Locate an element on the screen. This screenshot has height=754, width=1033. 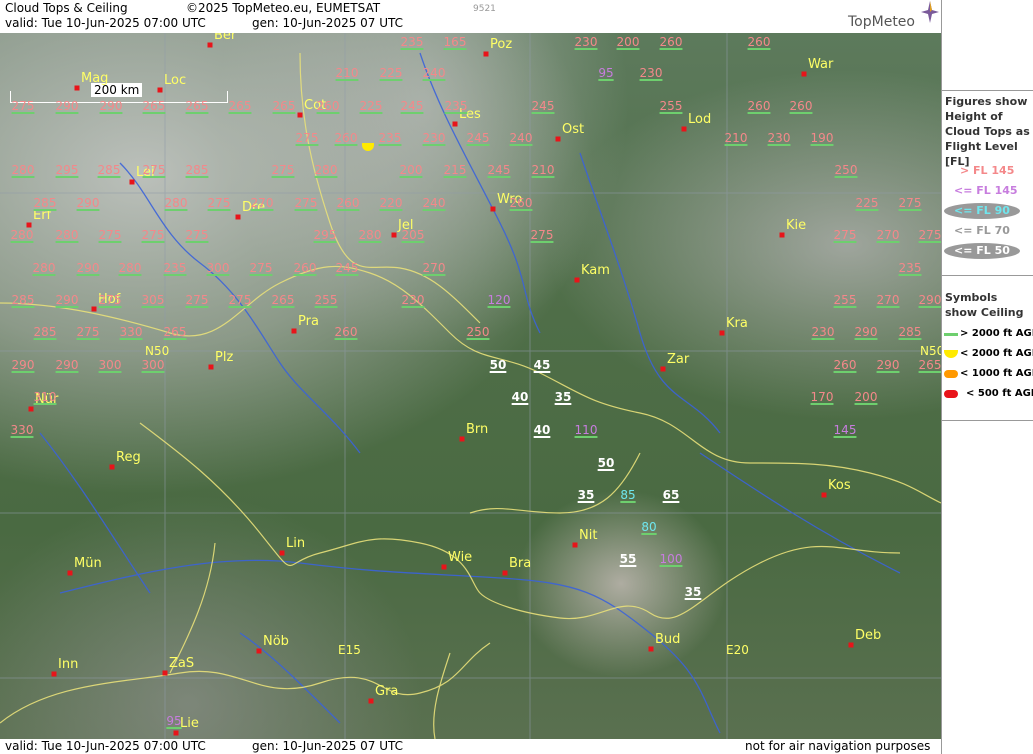
grid-label: E15 is located at coordinates (349, 650).